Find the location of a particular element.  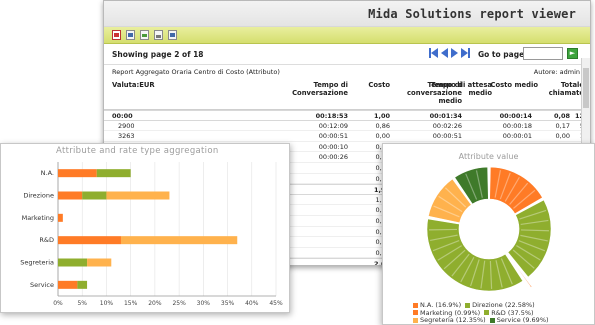

cell-cost: 0,86 is located at coordinates (382, 125).